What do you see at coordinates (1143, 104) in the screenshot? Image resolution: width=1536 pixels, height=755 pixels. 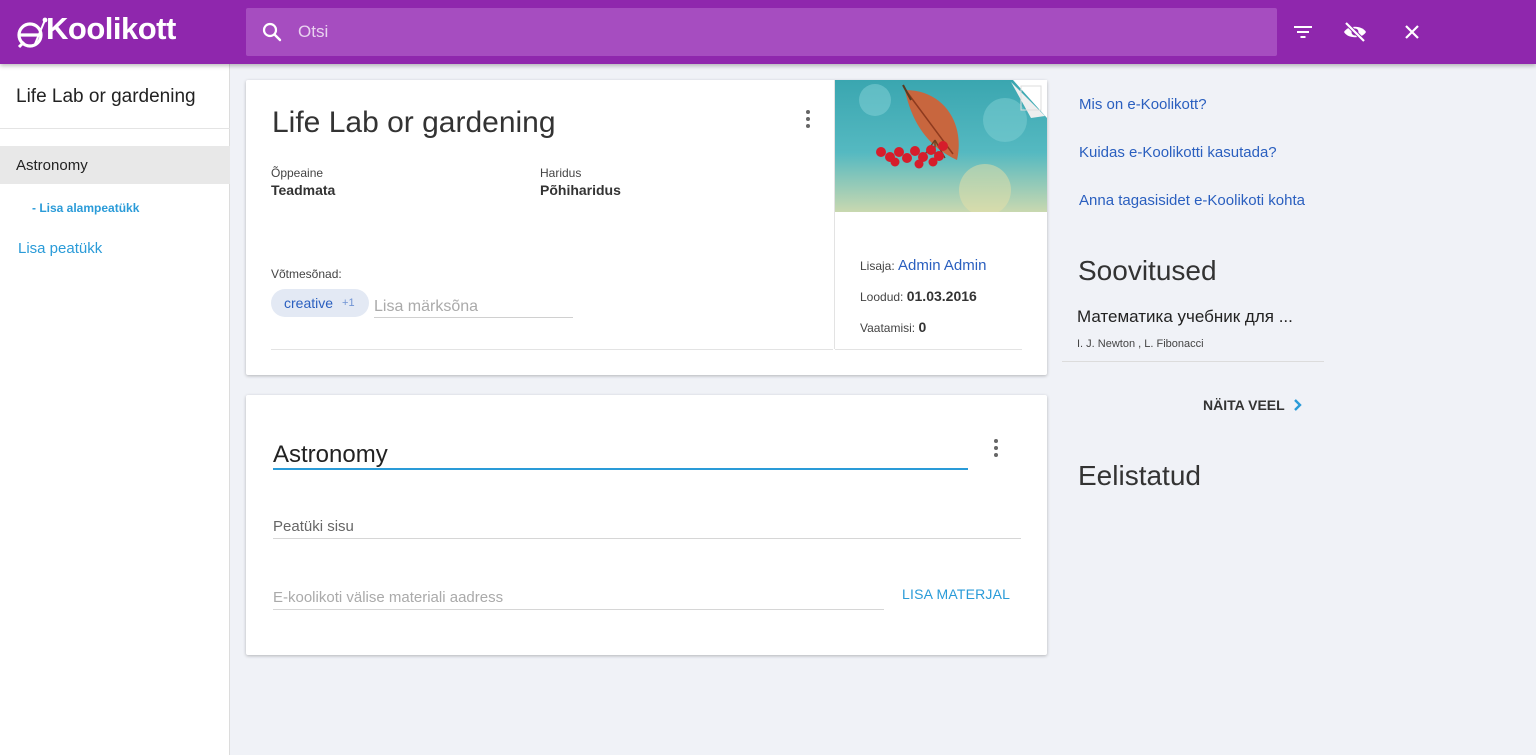 I see `about-link: Mis on e-Koolikott?` at bounding box center [1143, 104].